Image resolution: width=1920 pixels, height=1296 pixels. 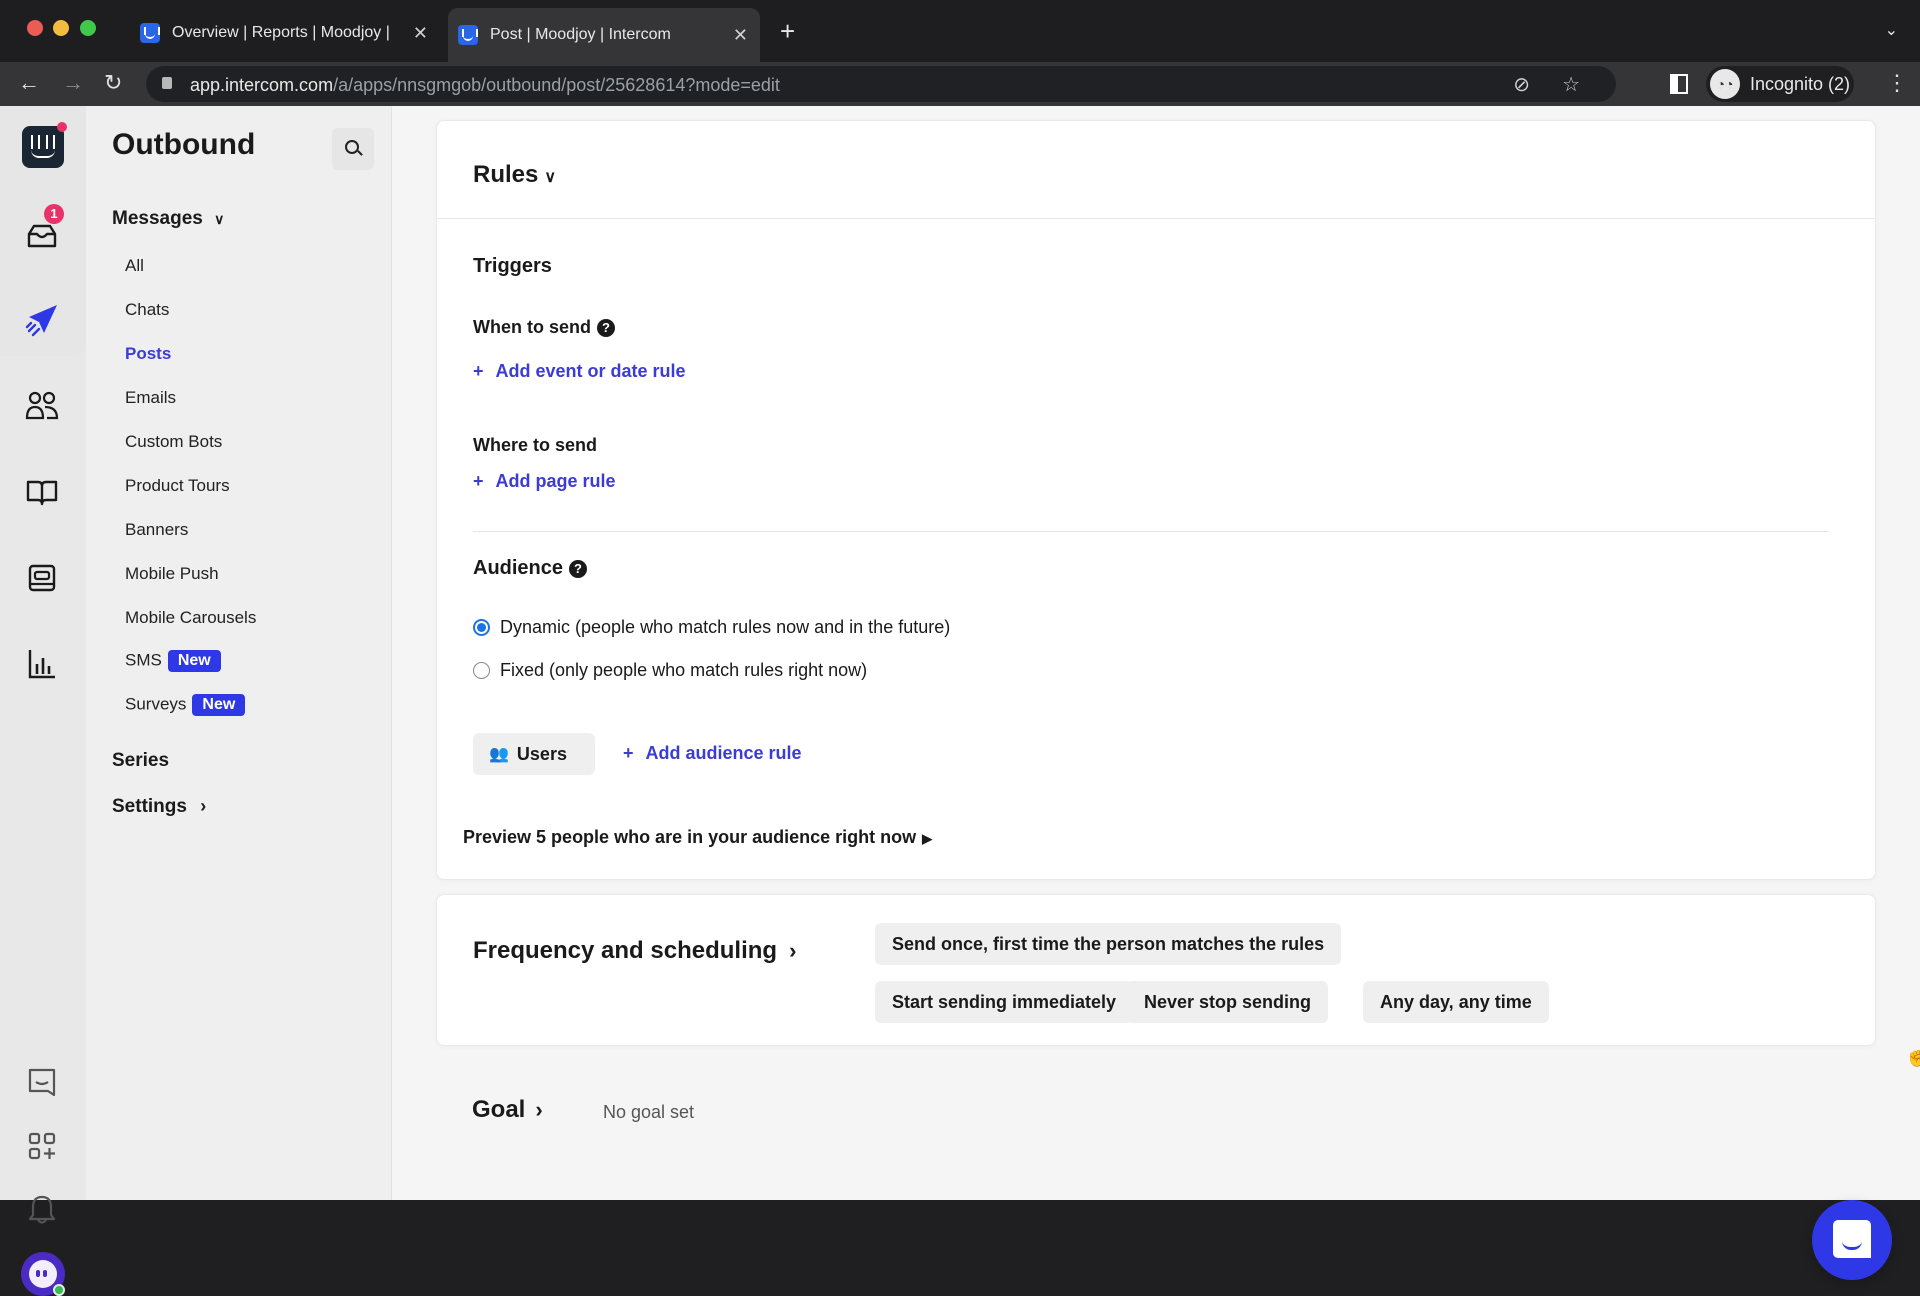 What do you see at coordinates (134, 266) in the screenshot?
I see `subnav-item-all: All` at bounding box center [134, 266].